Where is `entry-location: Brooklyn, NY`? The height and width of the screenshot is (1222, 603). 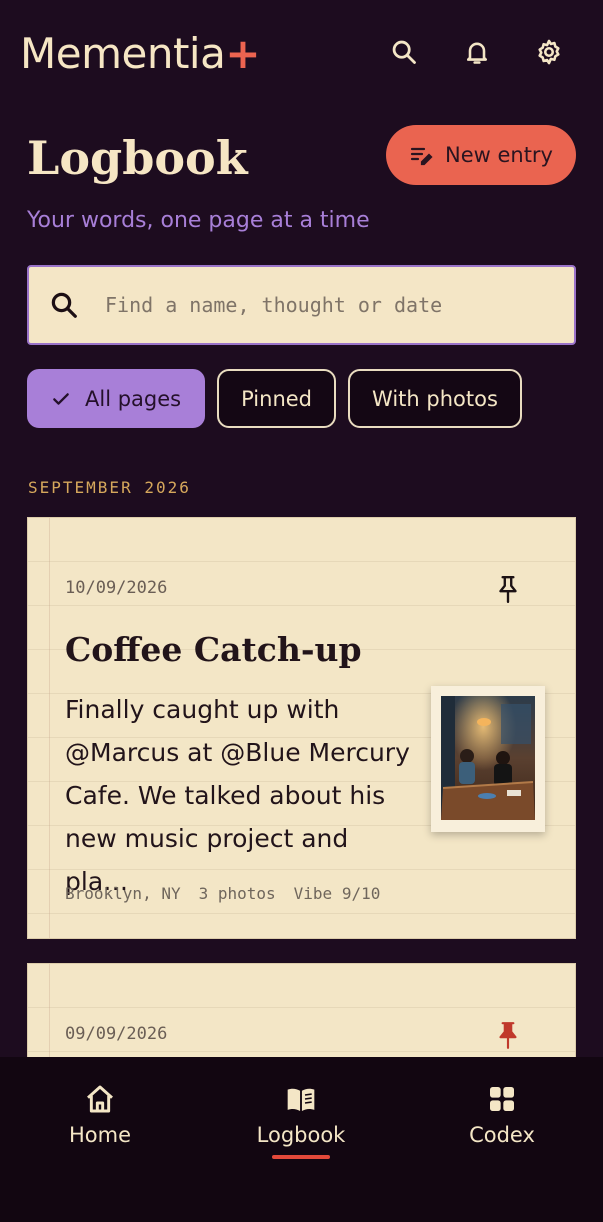 entry-location: Brooklyn, NY is located at coordinates (123, 893).